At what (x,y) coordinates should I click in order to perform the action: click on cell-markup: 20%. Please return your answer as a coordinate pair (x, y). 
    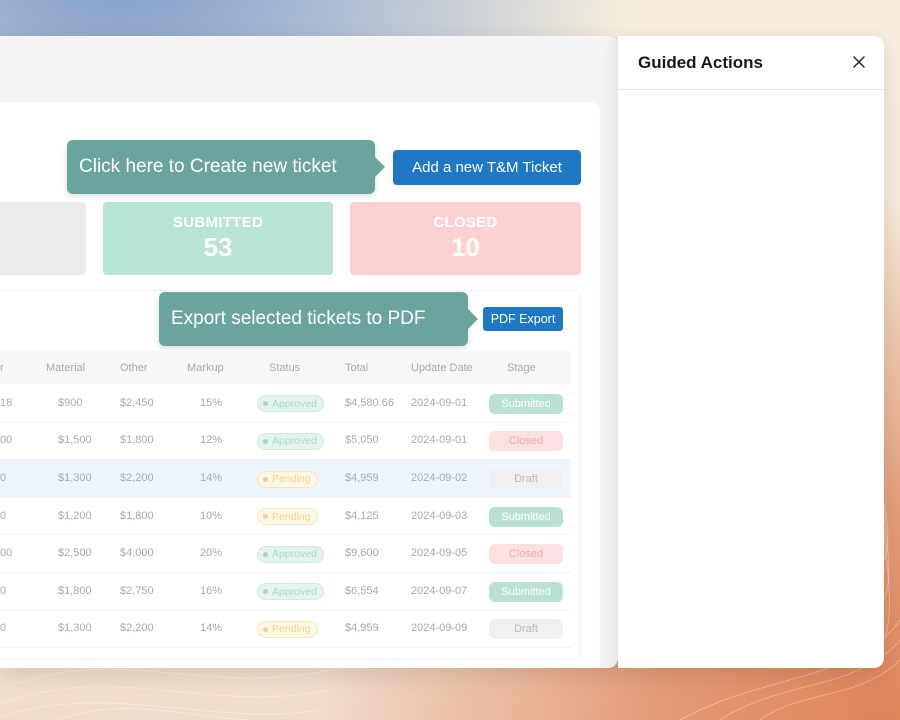
    Looking at the image, I should click on (211, 553).